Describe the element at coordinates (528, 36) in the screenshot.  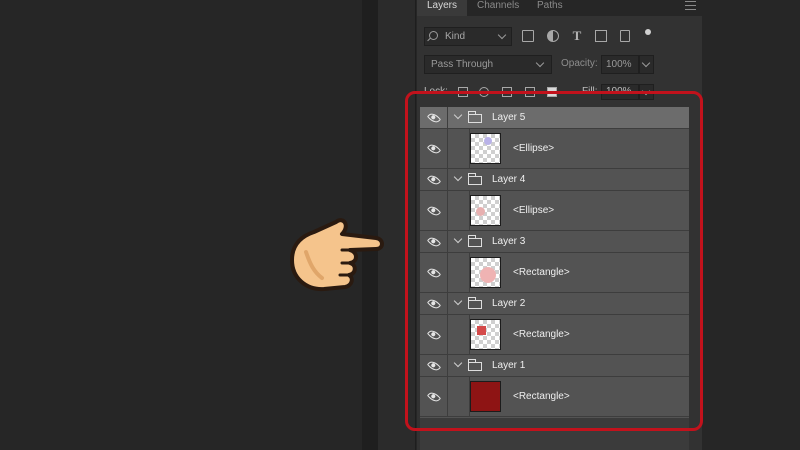
I see `image-filter-icon` at that location.